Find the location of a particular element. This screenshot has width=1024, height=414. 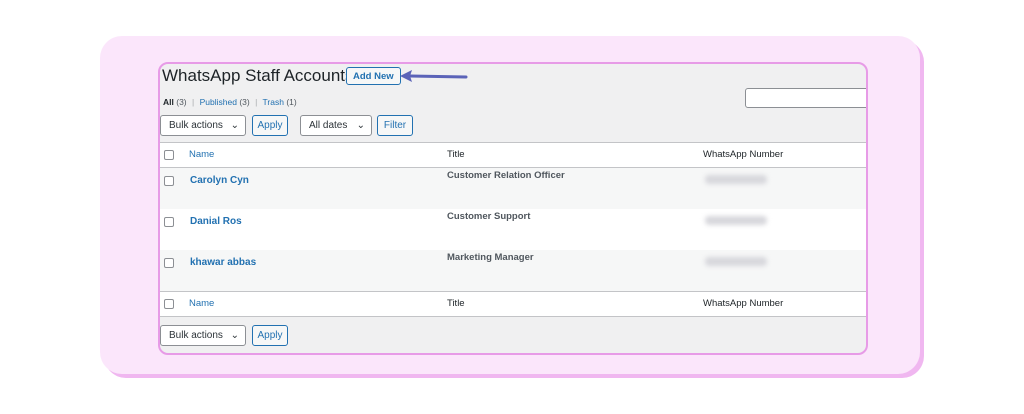

table-row: Carolyn Cyn Customer Relation Officer is located at coordinates (513, 188).